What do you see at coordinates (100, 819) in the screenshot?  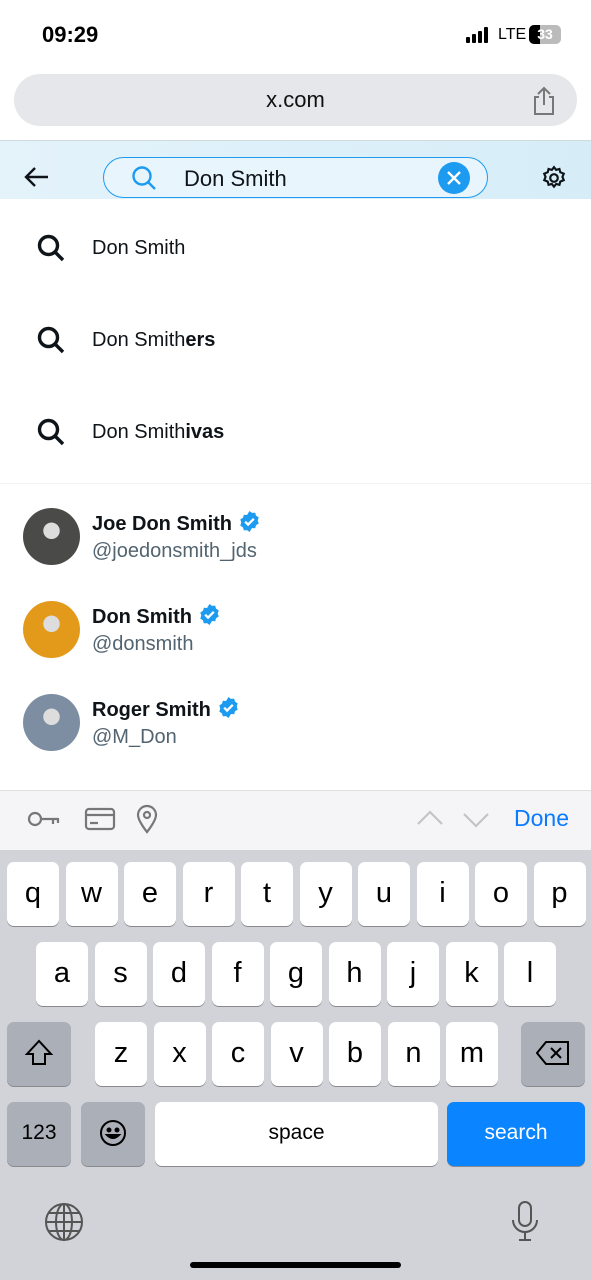 I see `credit-card-icon` at bounding box center [100, 819].